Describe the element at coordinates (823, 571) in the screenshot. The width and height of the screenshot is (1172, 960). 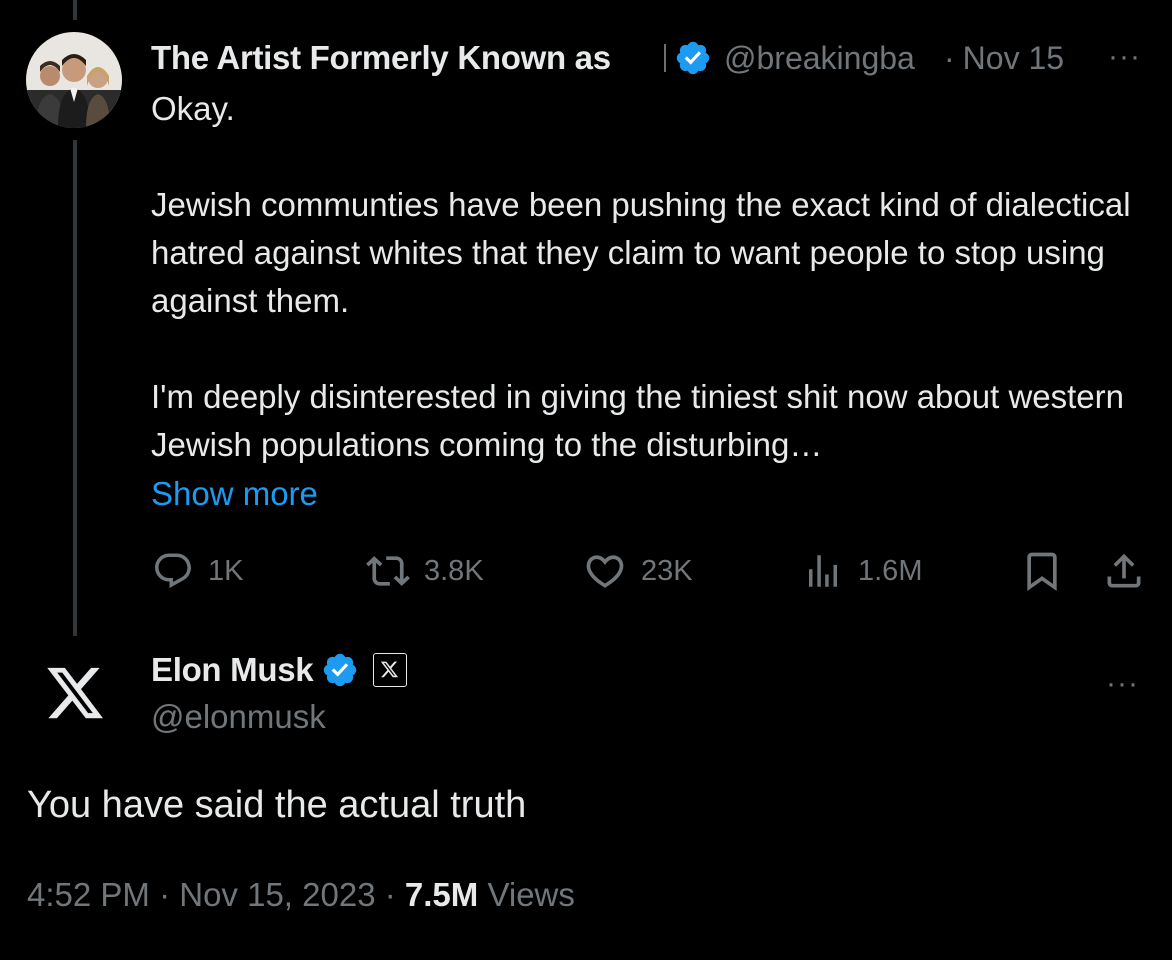
I see `views-chart-icon` at that location.